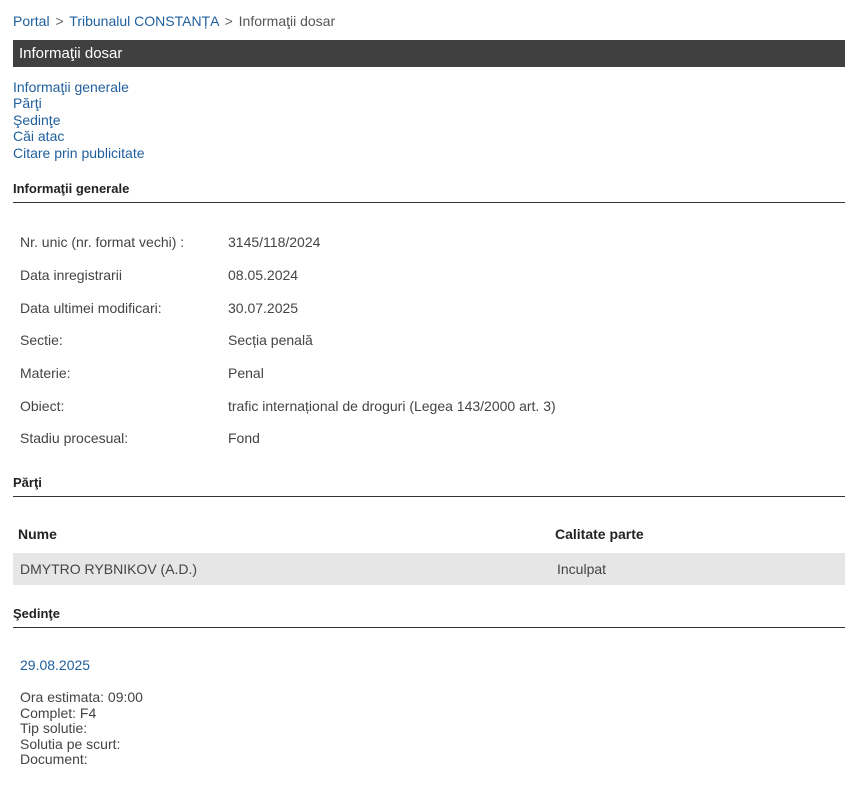 The width and height of the screenshot is (855, 790). Describe the element at coordinates (81, 697) in the screenshot. I see `hearing-estimated-time: Ora estimata: 09:00` at that location.